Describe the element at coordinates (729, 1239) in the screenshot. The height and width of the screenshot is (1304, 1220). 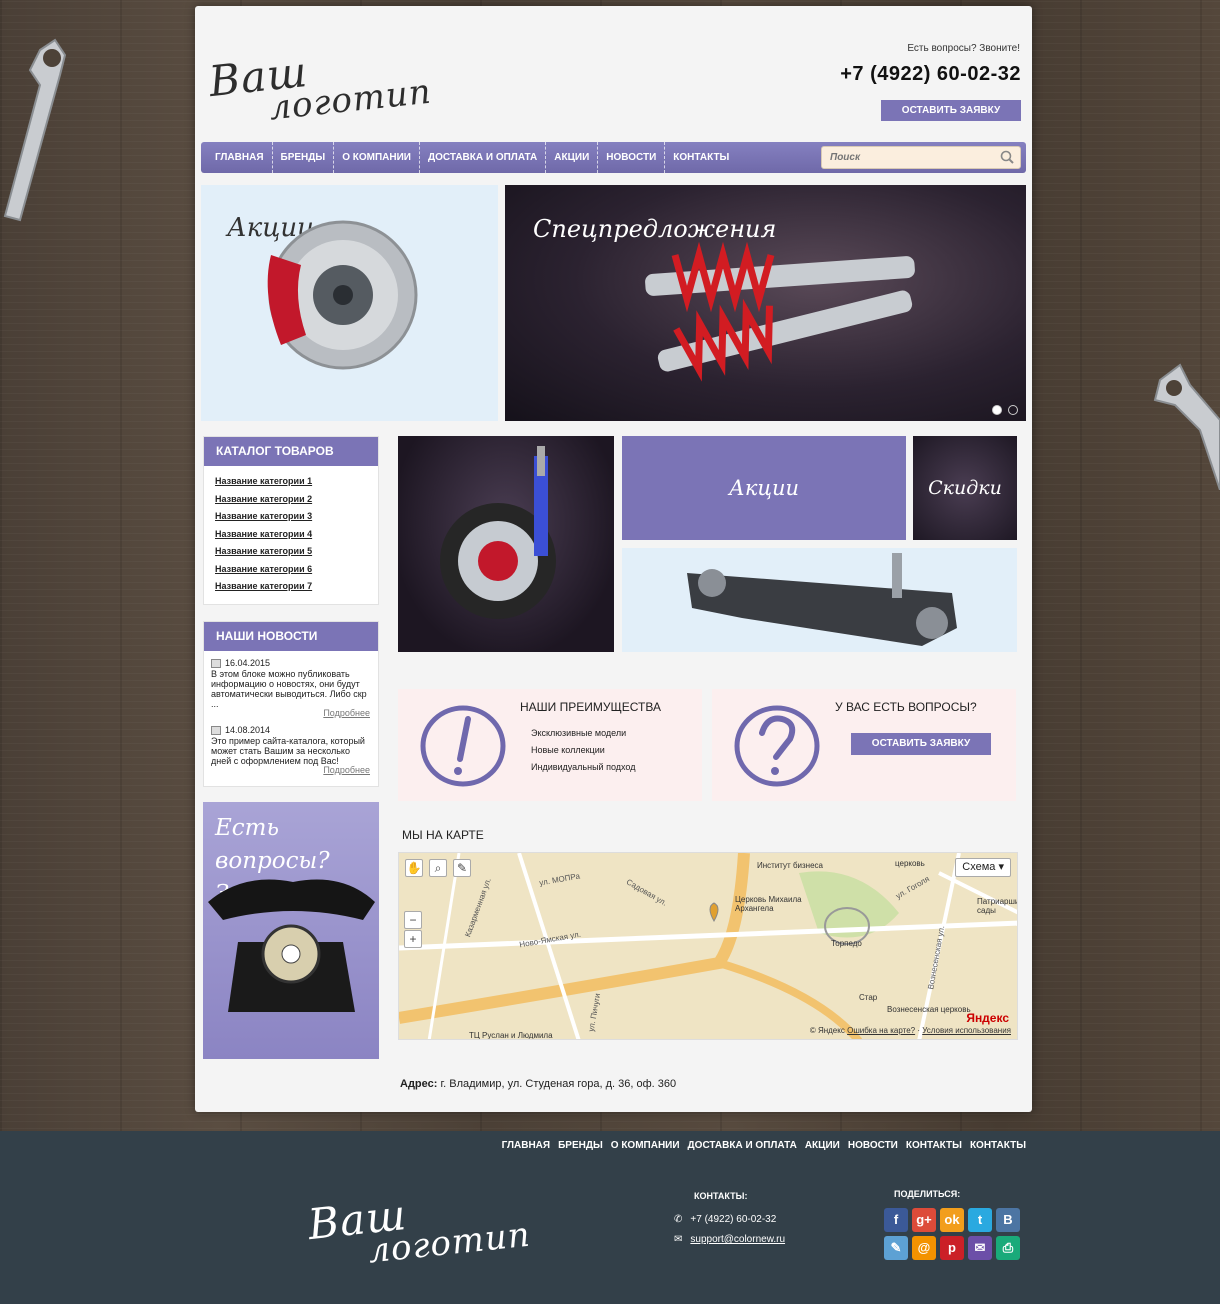
I see `footer-email: ✉ support@colornew.ru` at that location.